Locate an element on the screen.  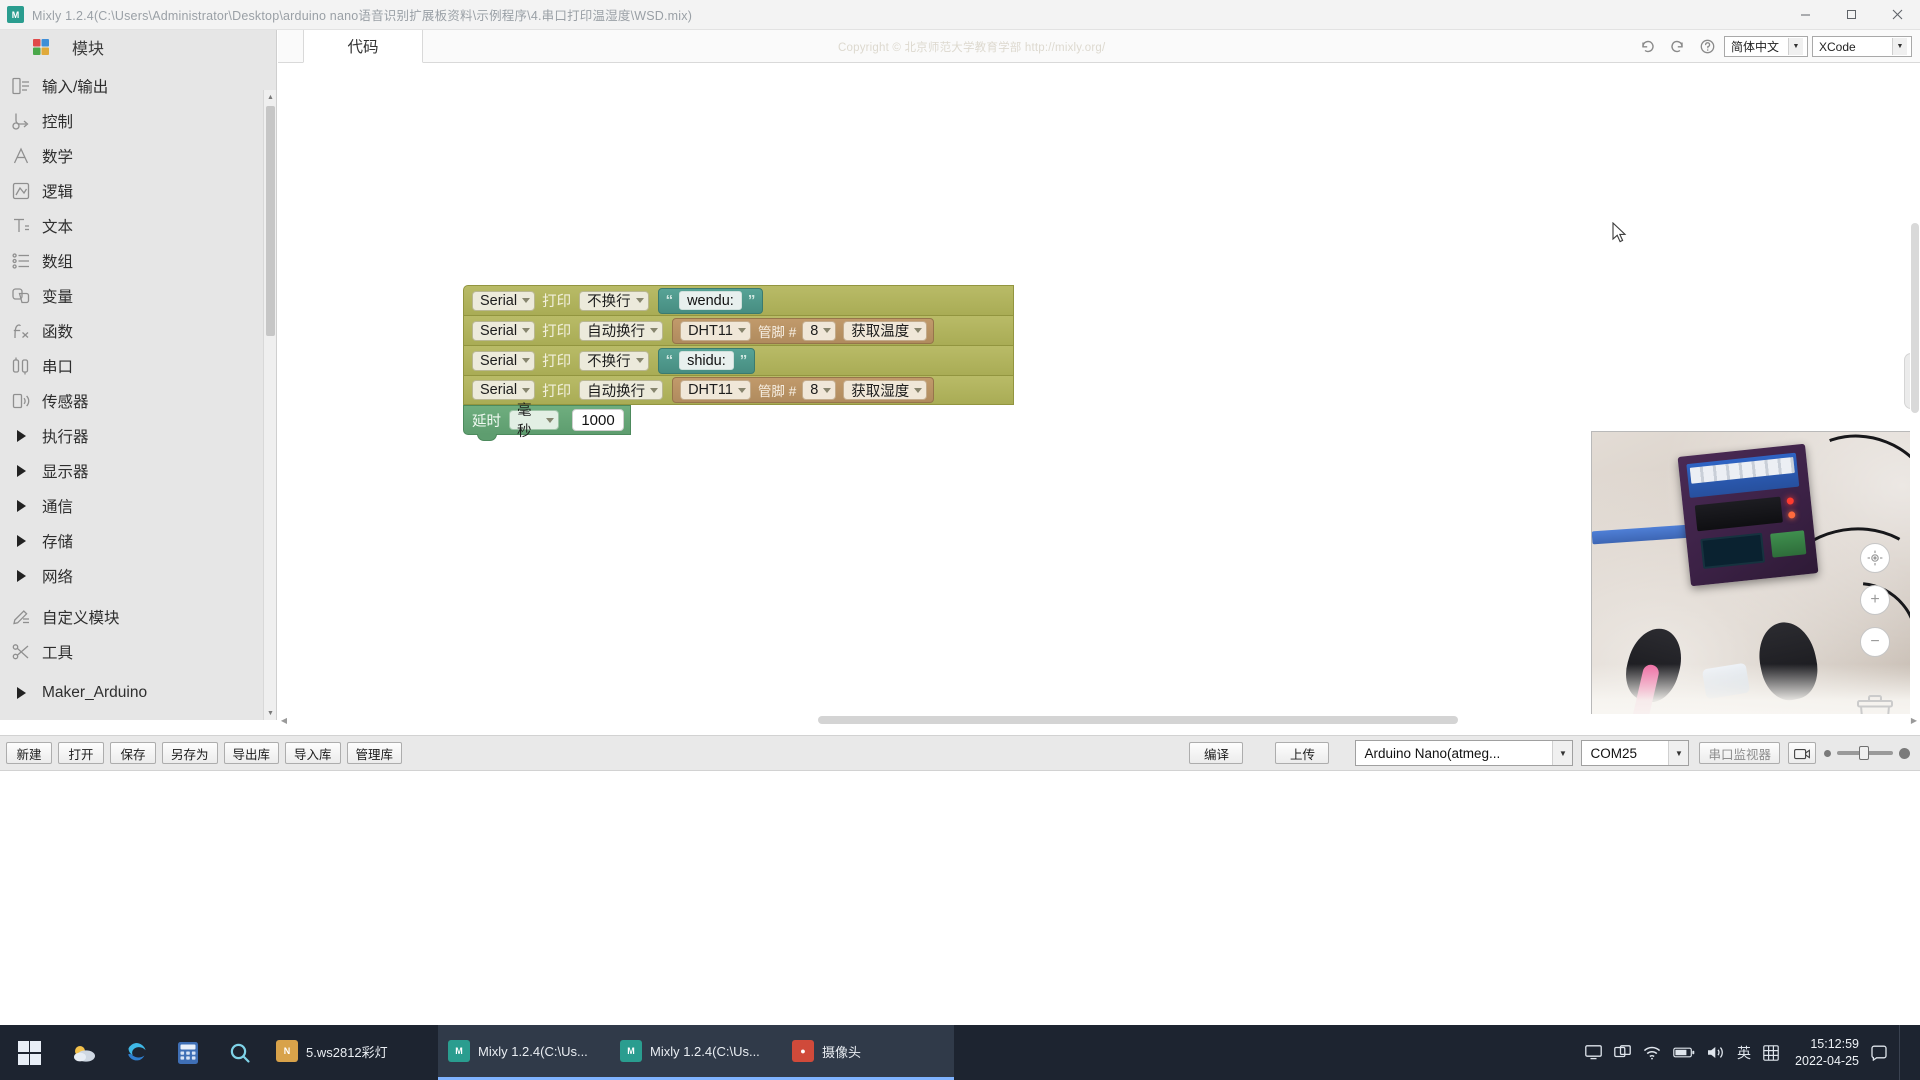
slider-track is located at coordinates (1865, 753).